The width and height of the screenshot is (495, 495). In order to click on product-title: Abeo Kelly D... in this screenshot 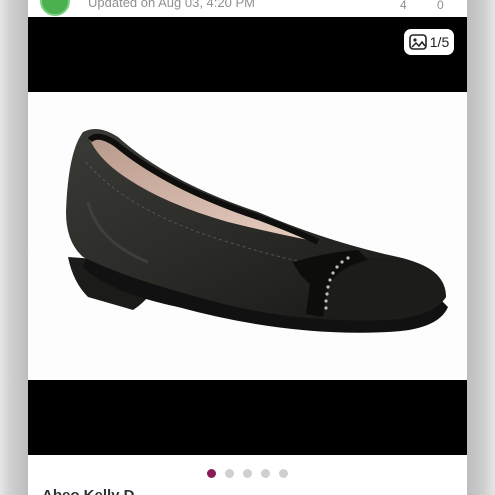, I will do `click(94, 491)`.